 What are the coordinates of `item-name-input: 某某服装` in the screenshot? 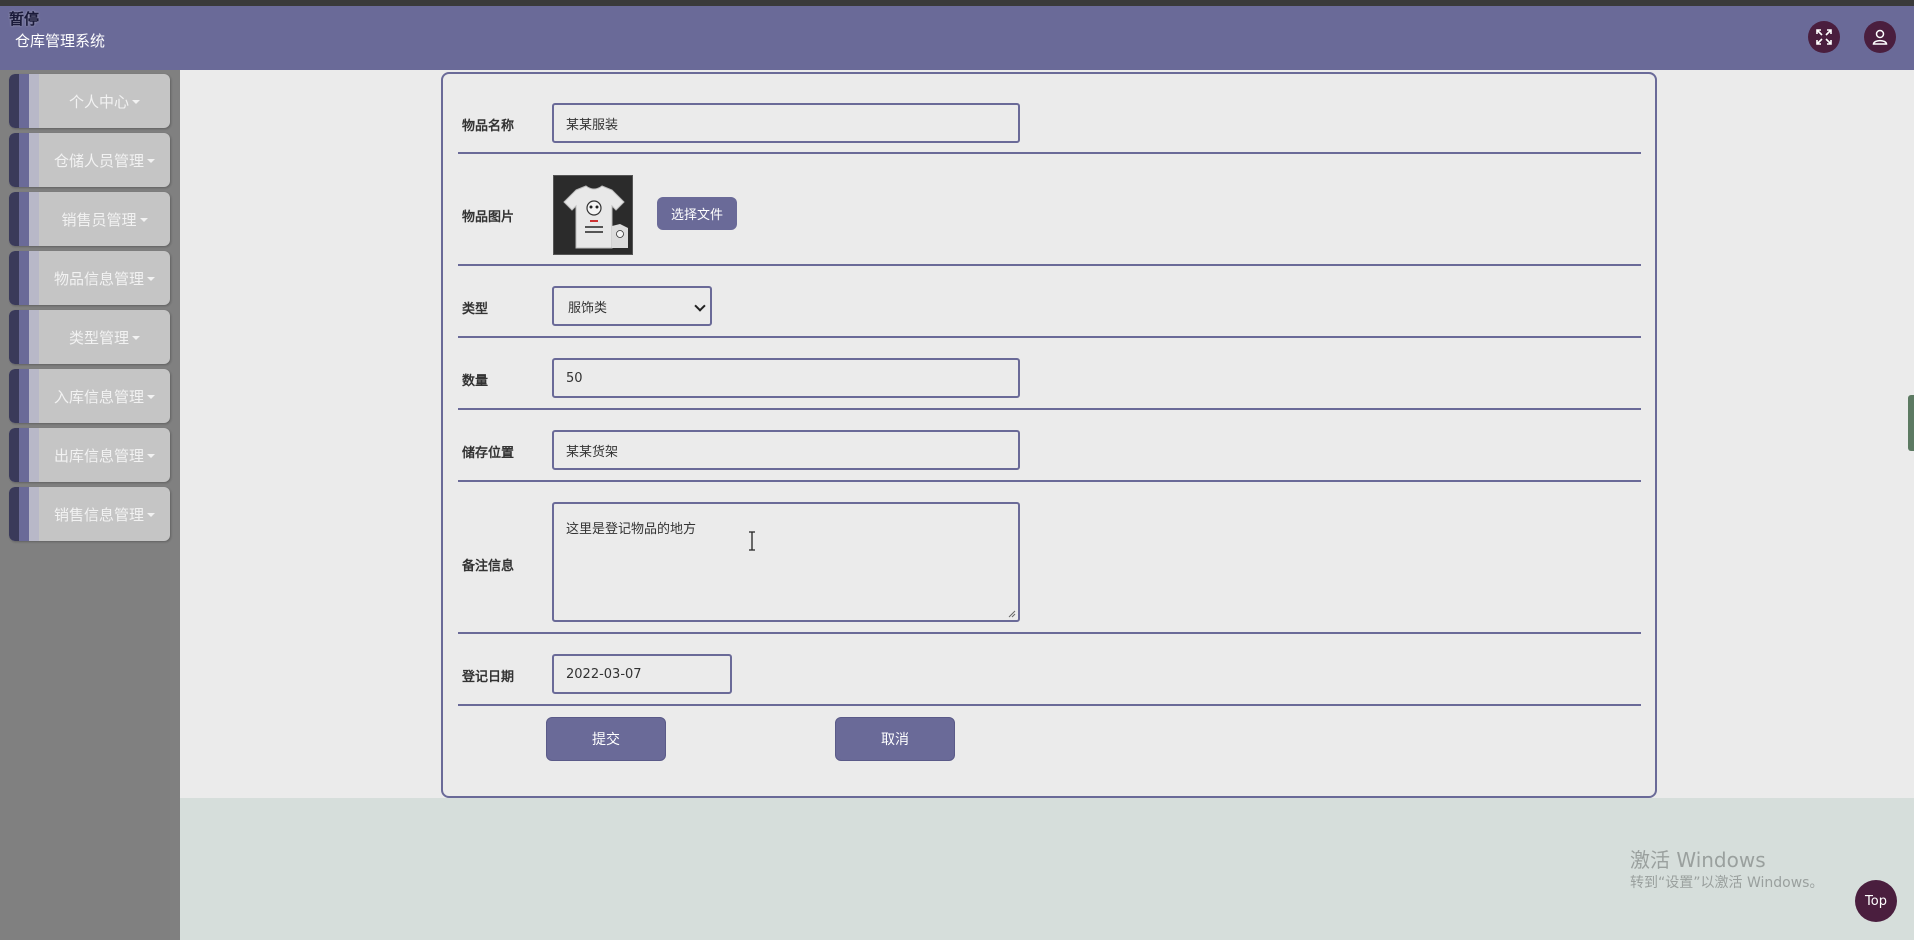 It's located at (786, 123).